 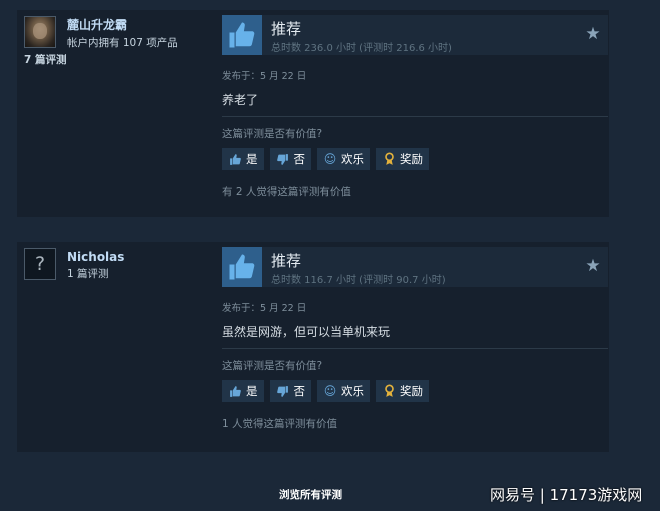 What do you see at coordinates (45, 59) in the screenshot?
I see `author-review-count: 7 篇评测` at bounding box center [45, 59].